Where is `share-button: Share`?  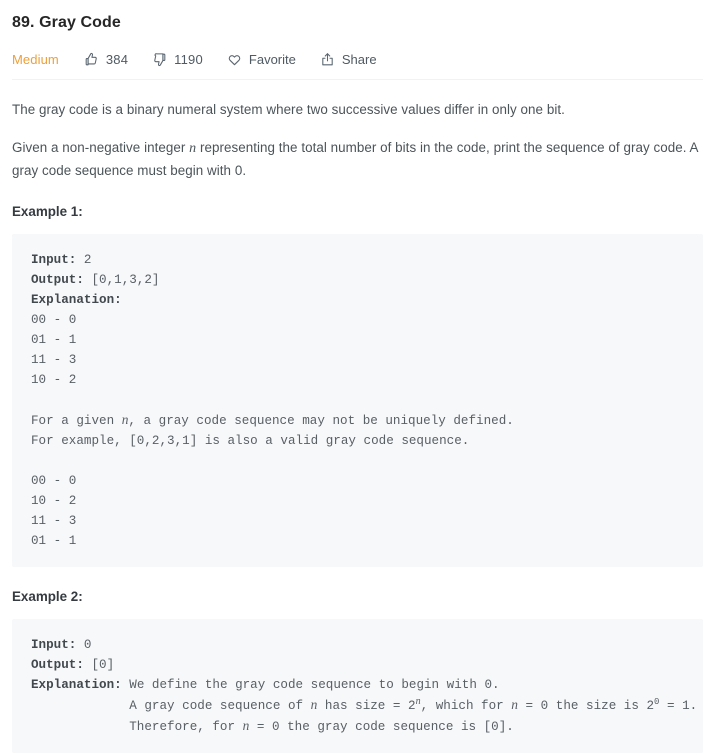
share-button: Share is located at coordinates (348, 59).